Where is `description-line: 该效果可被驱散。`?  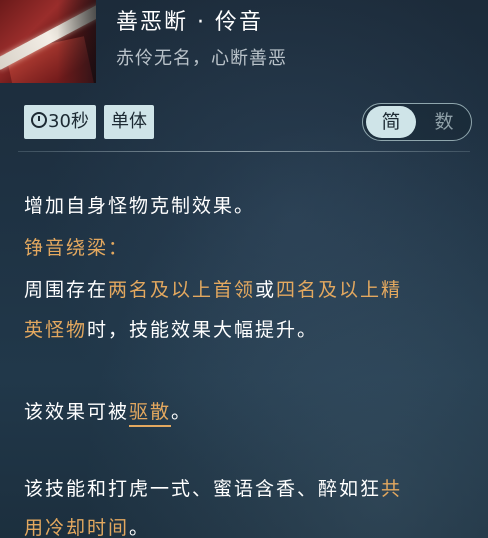
description-line: 该效果可被驱散。 is located at coordinates (108, 412).